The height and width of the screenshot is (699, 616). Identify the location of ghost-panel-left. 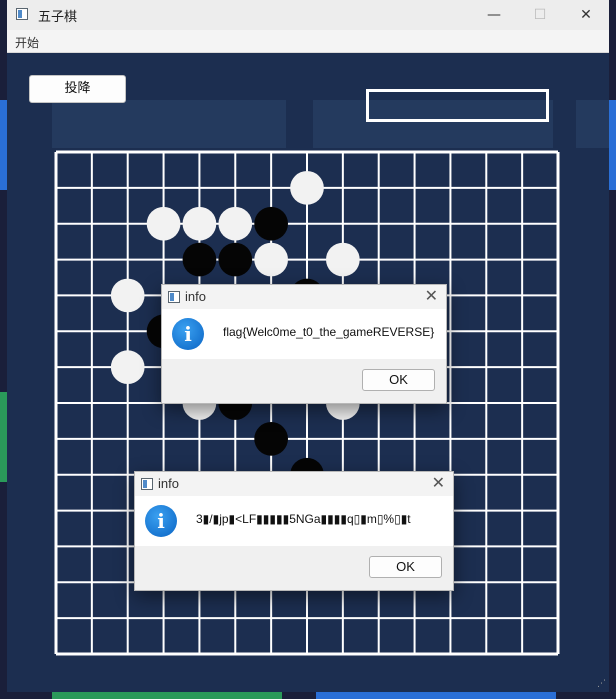
(169, 124).